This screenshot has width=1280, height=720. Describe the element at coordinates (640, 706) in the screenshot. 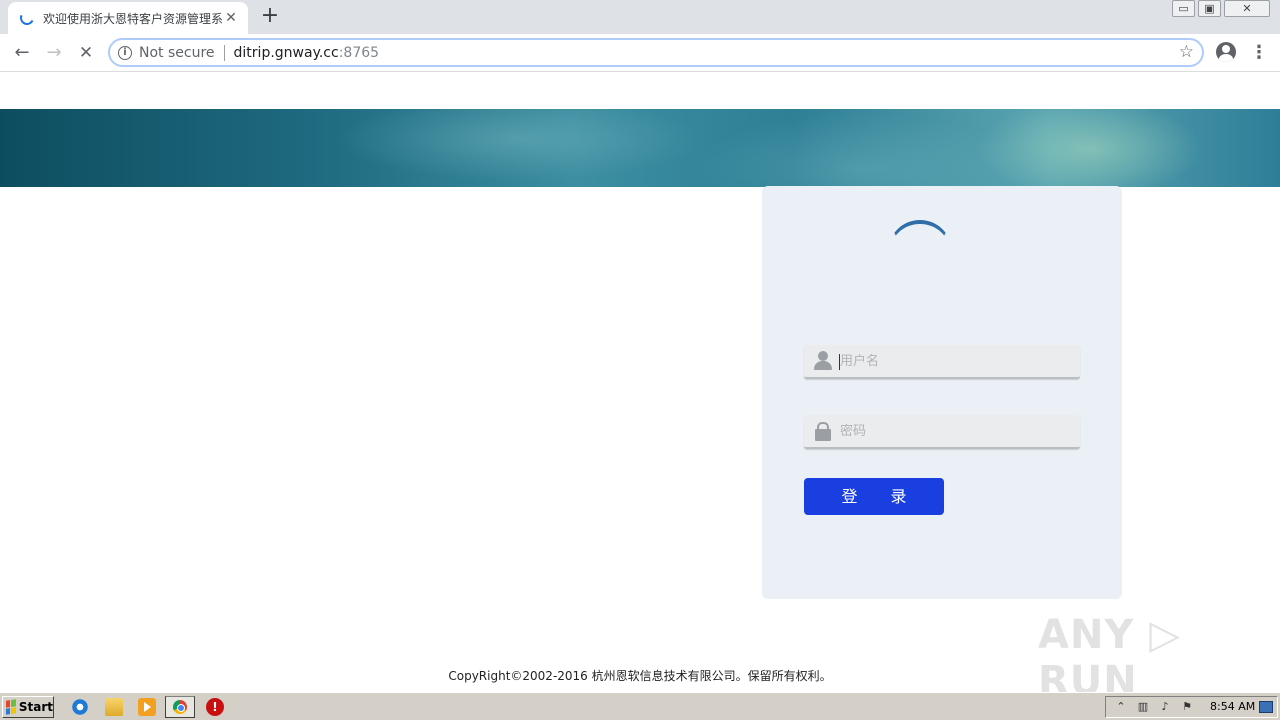

I see `taskbar: Start ⌃ ▥ ♪ ⚑ 8:54 AM` at that location.